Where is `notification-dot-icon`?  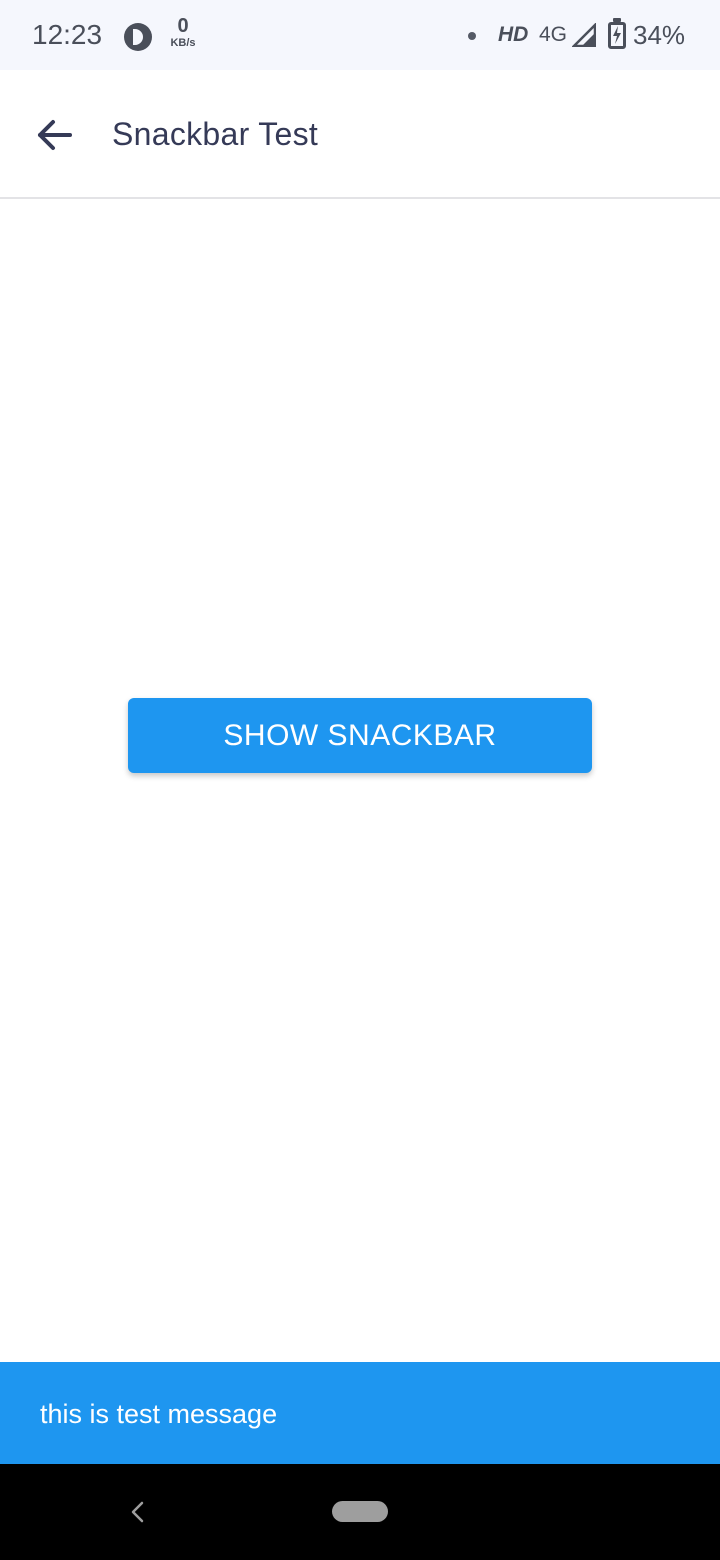
notification-dot-icon is located at coordinates (472, 36).